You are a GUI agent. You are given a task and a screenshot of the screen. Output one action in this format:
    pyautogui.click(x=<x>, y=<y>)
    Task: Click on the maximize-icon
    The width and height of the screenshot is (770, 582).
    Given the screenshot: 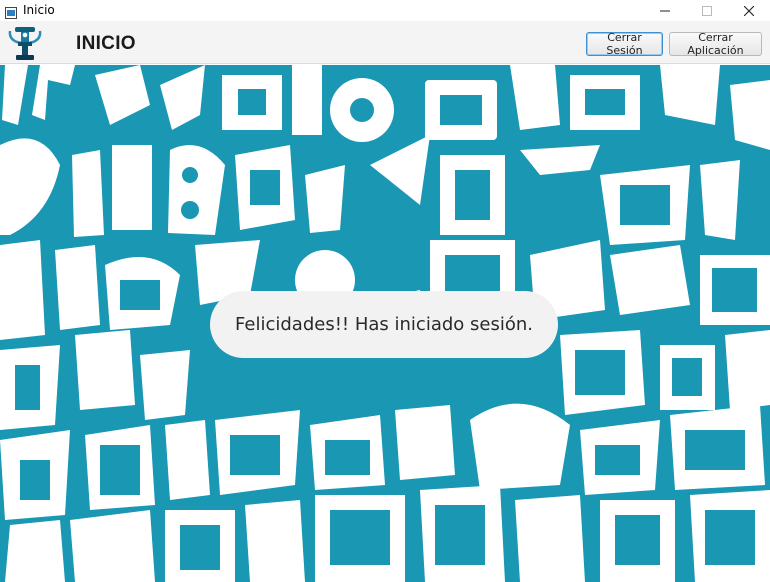 What is the action you would take?
    pyautogui.click(x=707, y=10)
    